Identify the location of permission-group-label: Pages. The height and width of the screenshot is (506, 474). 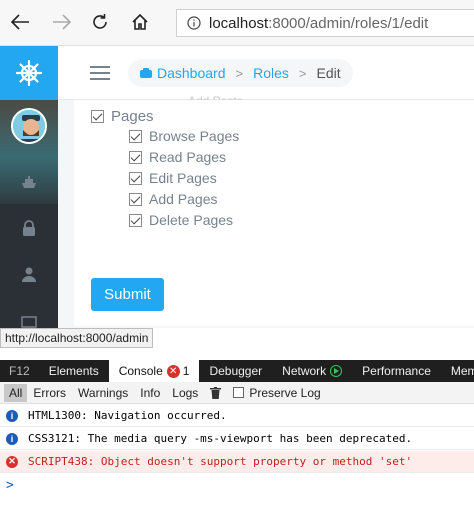
(132, 116).